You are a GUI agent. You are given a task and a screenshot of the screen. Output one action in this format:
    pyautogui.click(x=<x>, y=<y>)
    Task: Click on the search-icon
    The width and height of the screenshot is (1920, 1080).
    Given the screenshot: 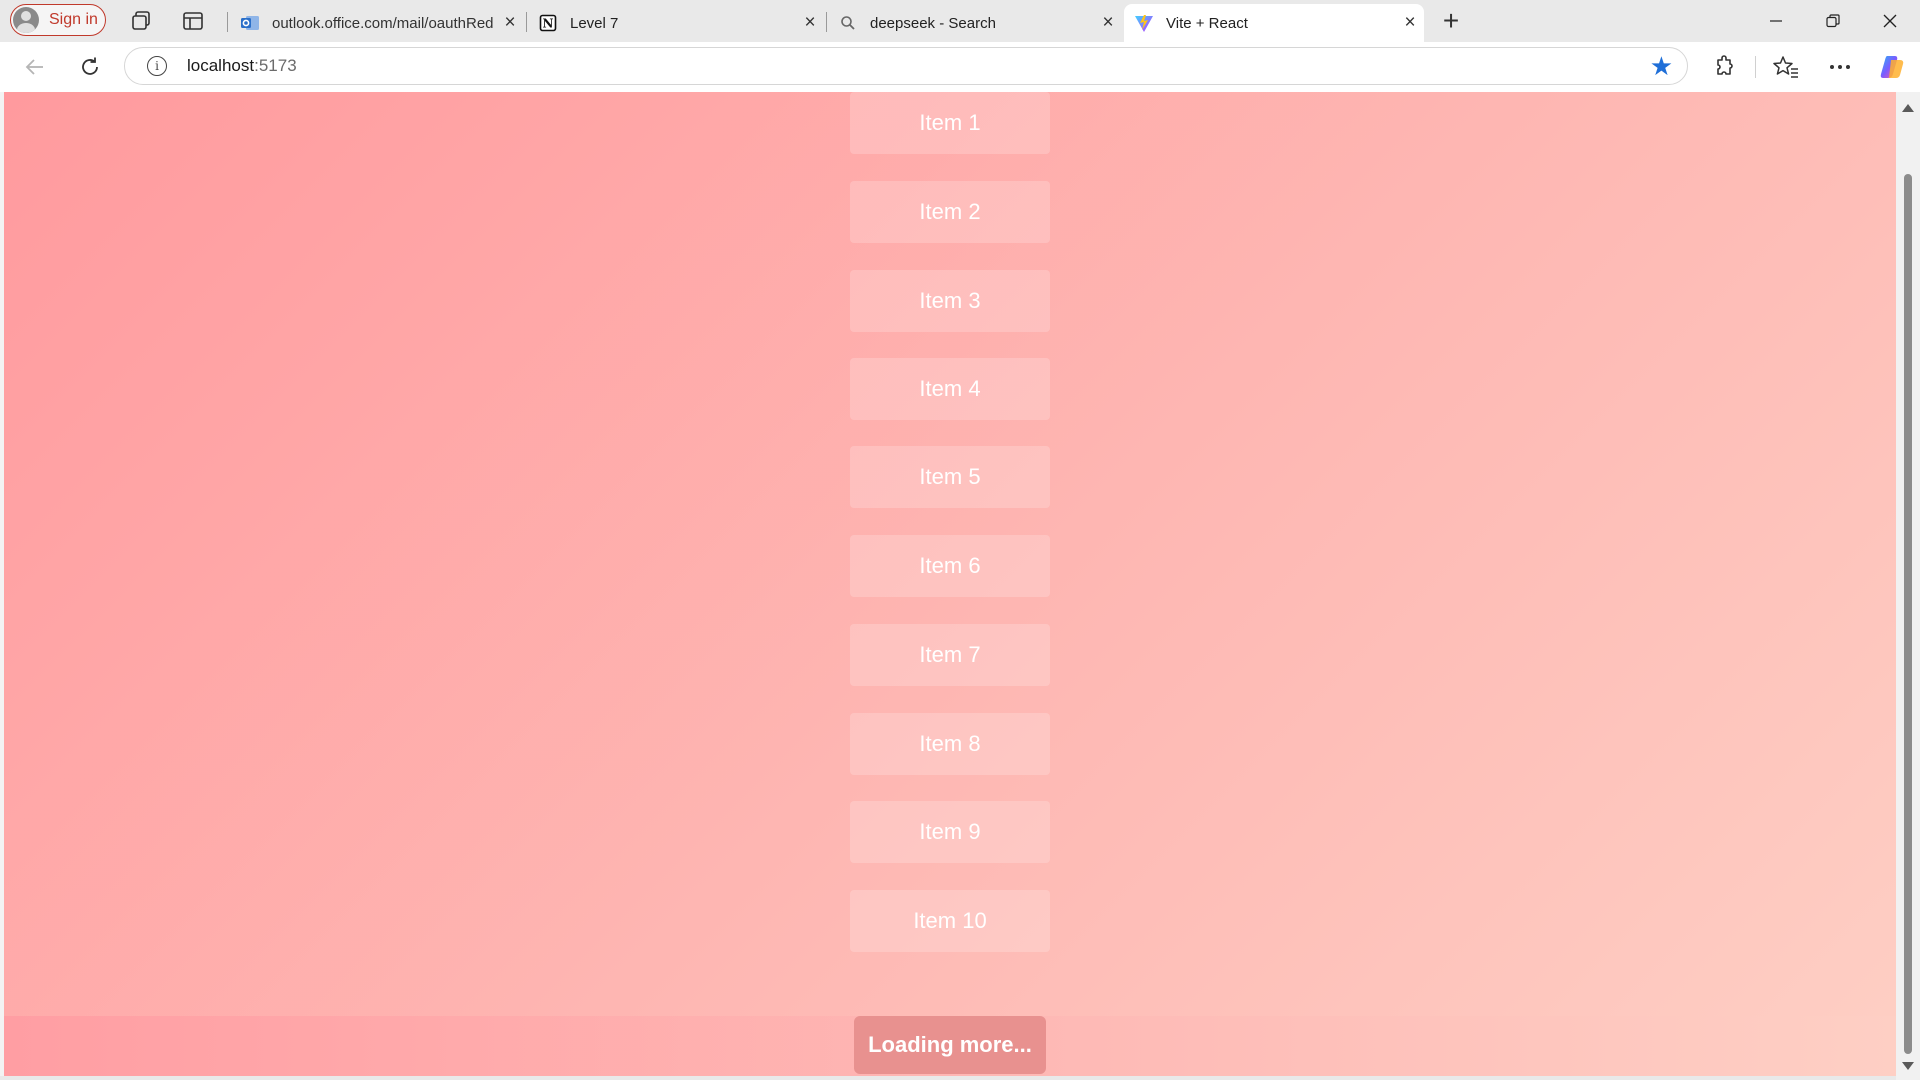 What is the action you would take?
    pyautogui.click(x=848, y=23)
    